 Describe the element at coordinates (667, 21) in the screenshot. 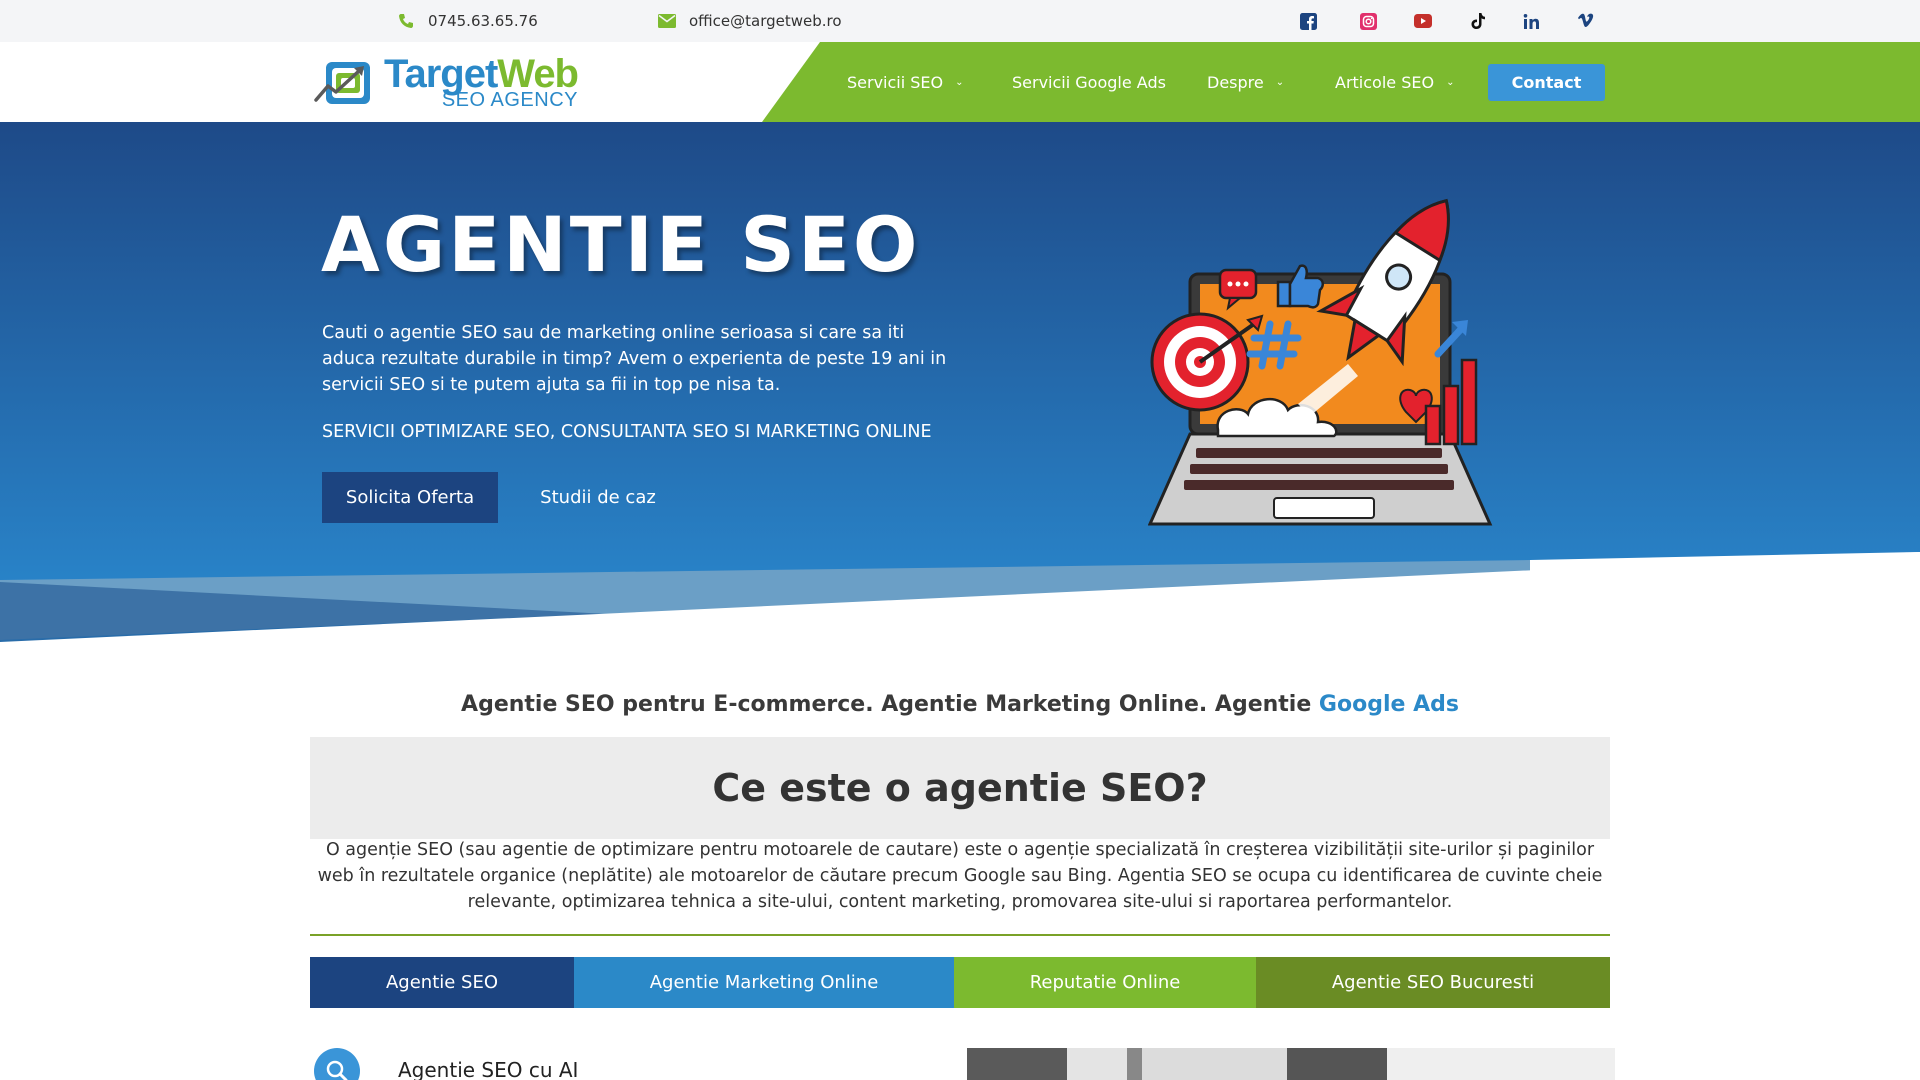

I see `envelope-icon` at that location.